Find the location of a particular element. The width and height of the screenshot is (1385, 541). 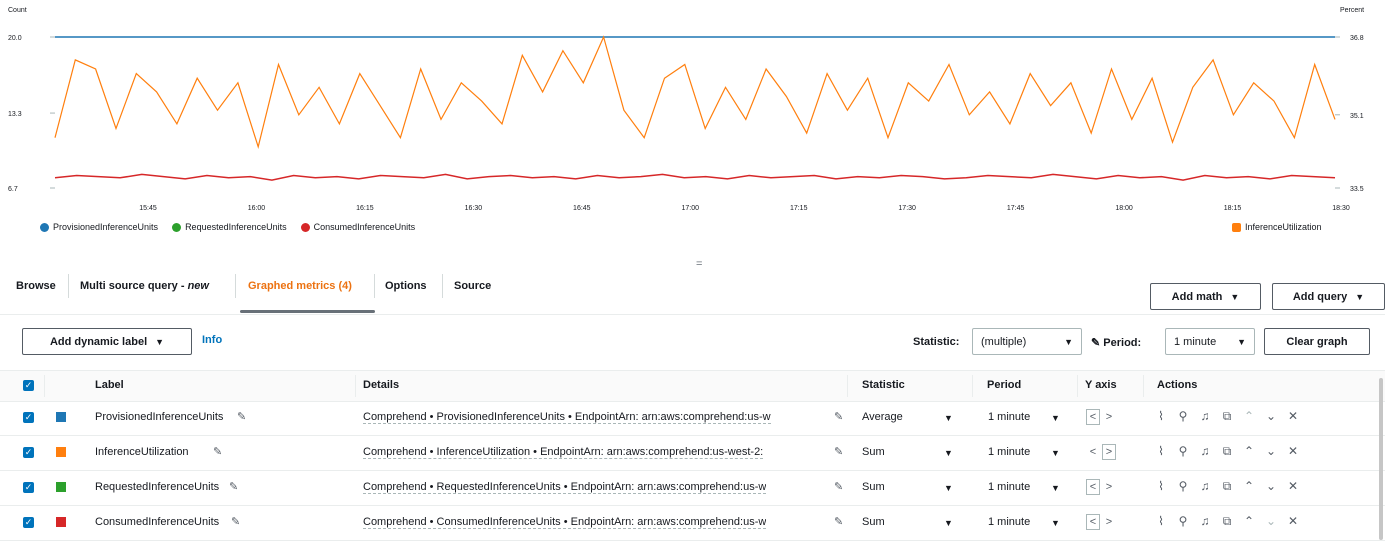

add-query-button: Add query ▼ is located at coordinates (1328, 296).